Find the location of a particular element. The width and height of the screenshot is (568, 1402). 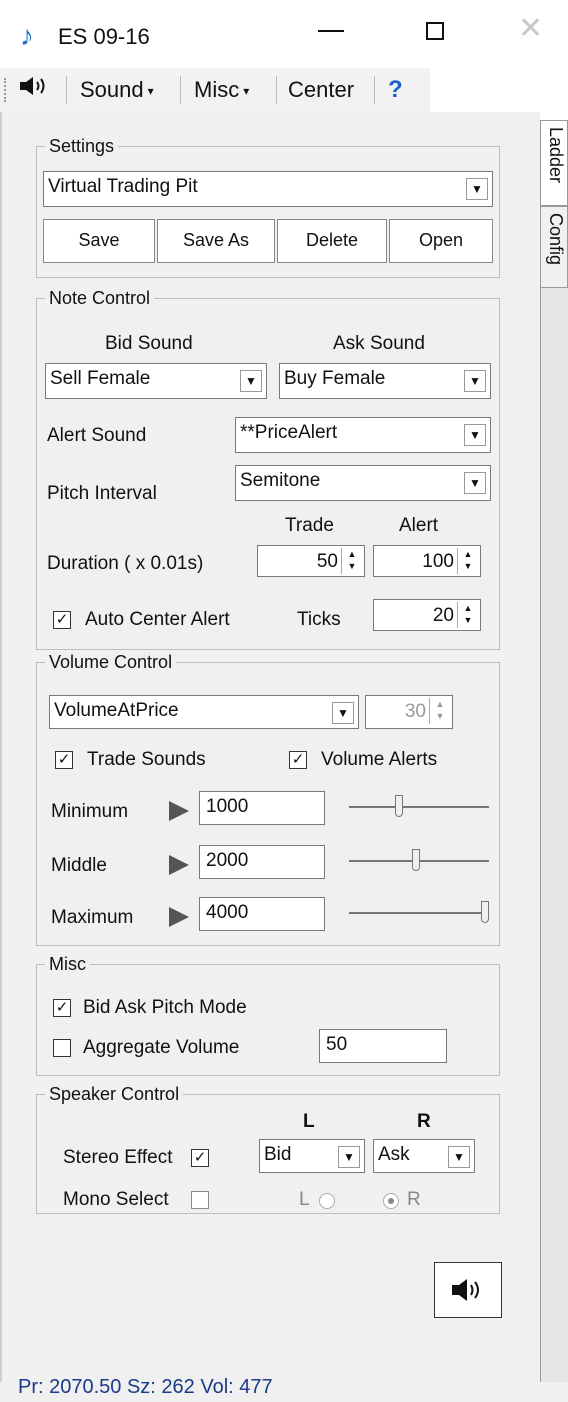

auto-center-label: Auto Center Alert is located at coordinates (157, 619).